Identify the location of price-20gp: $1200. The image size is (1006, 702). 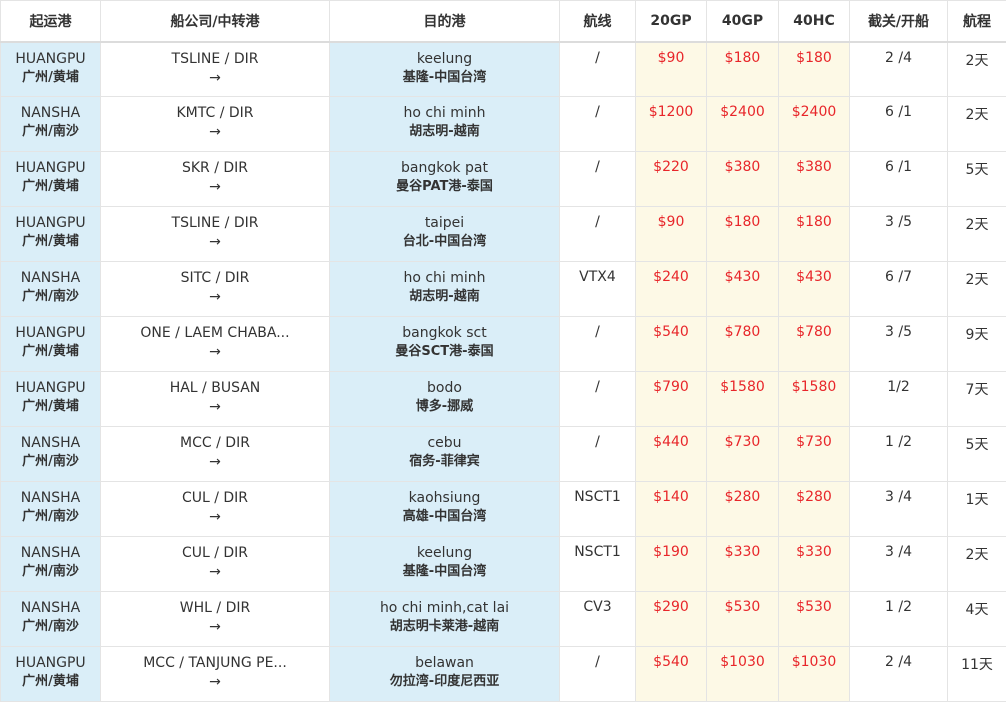
(671, 124).